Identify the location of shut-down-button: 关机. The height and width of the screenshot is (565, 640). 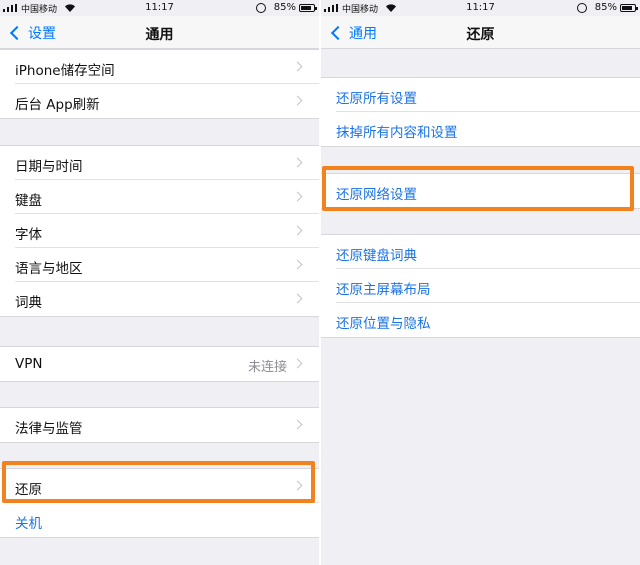
(159, 520).